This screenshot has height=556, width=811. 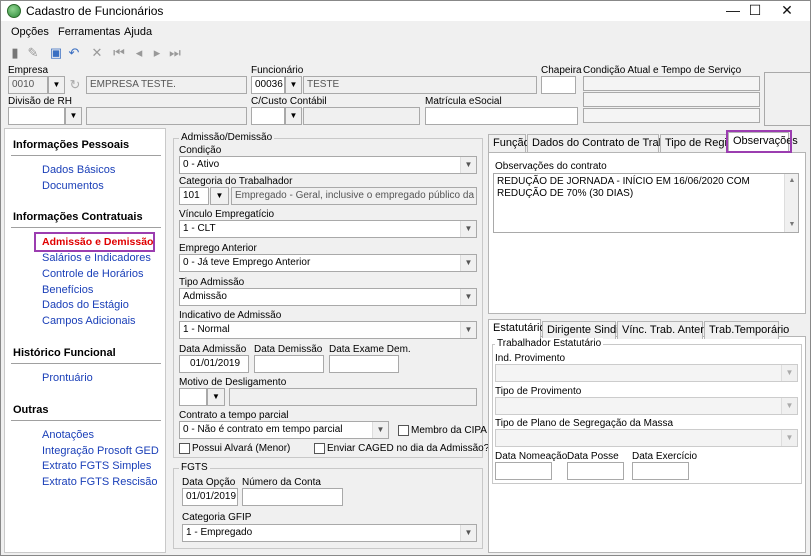 I want to click on vinculo-label: Vínculo Empregatício, so click(x=227, y=214).